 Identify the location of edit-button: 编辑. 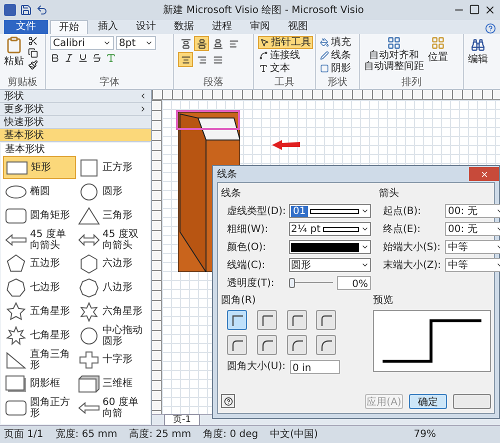
(478, 52).